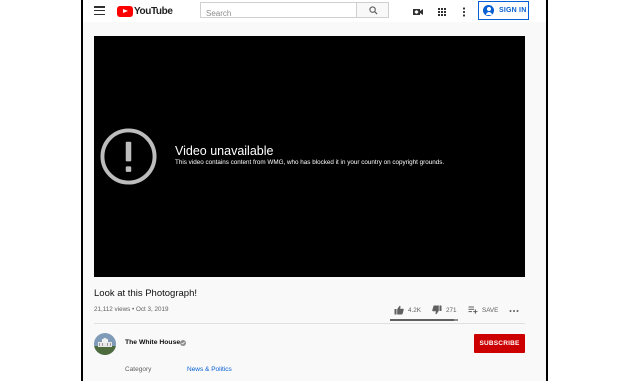 The width and height of the screenshot is (640, 381). I want to click on search-box, so click(278, 11).